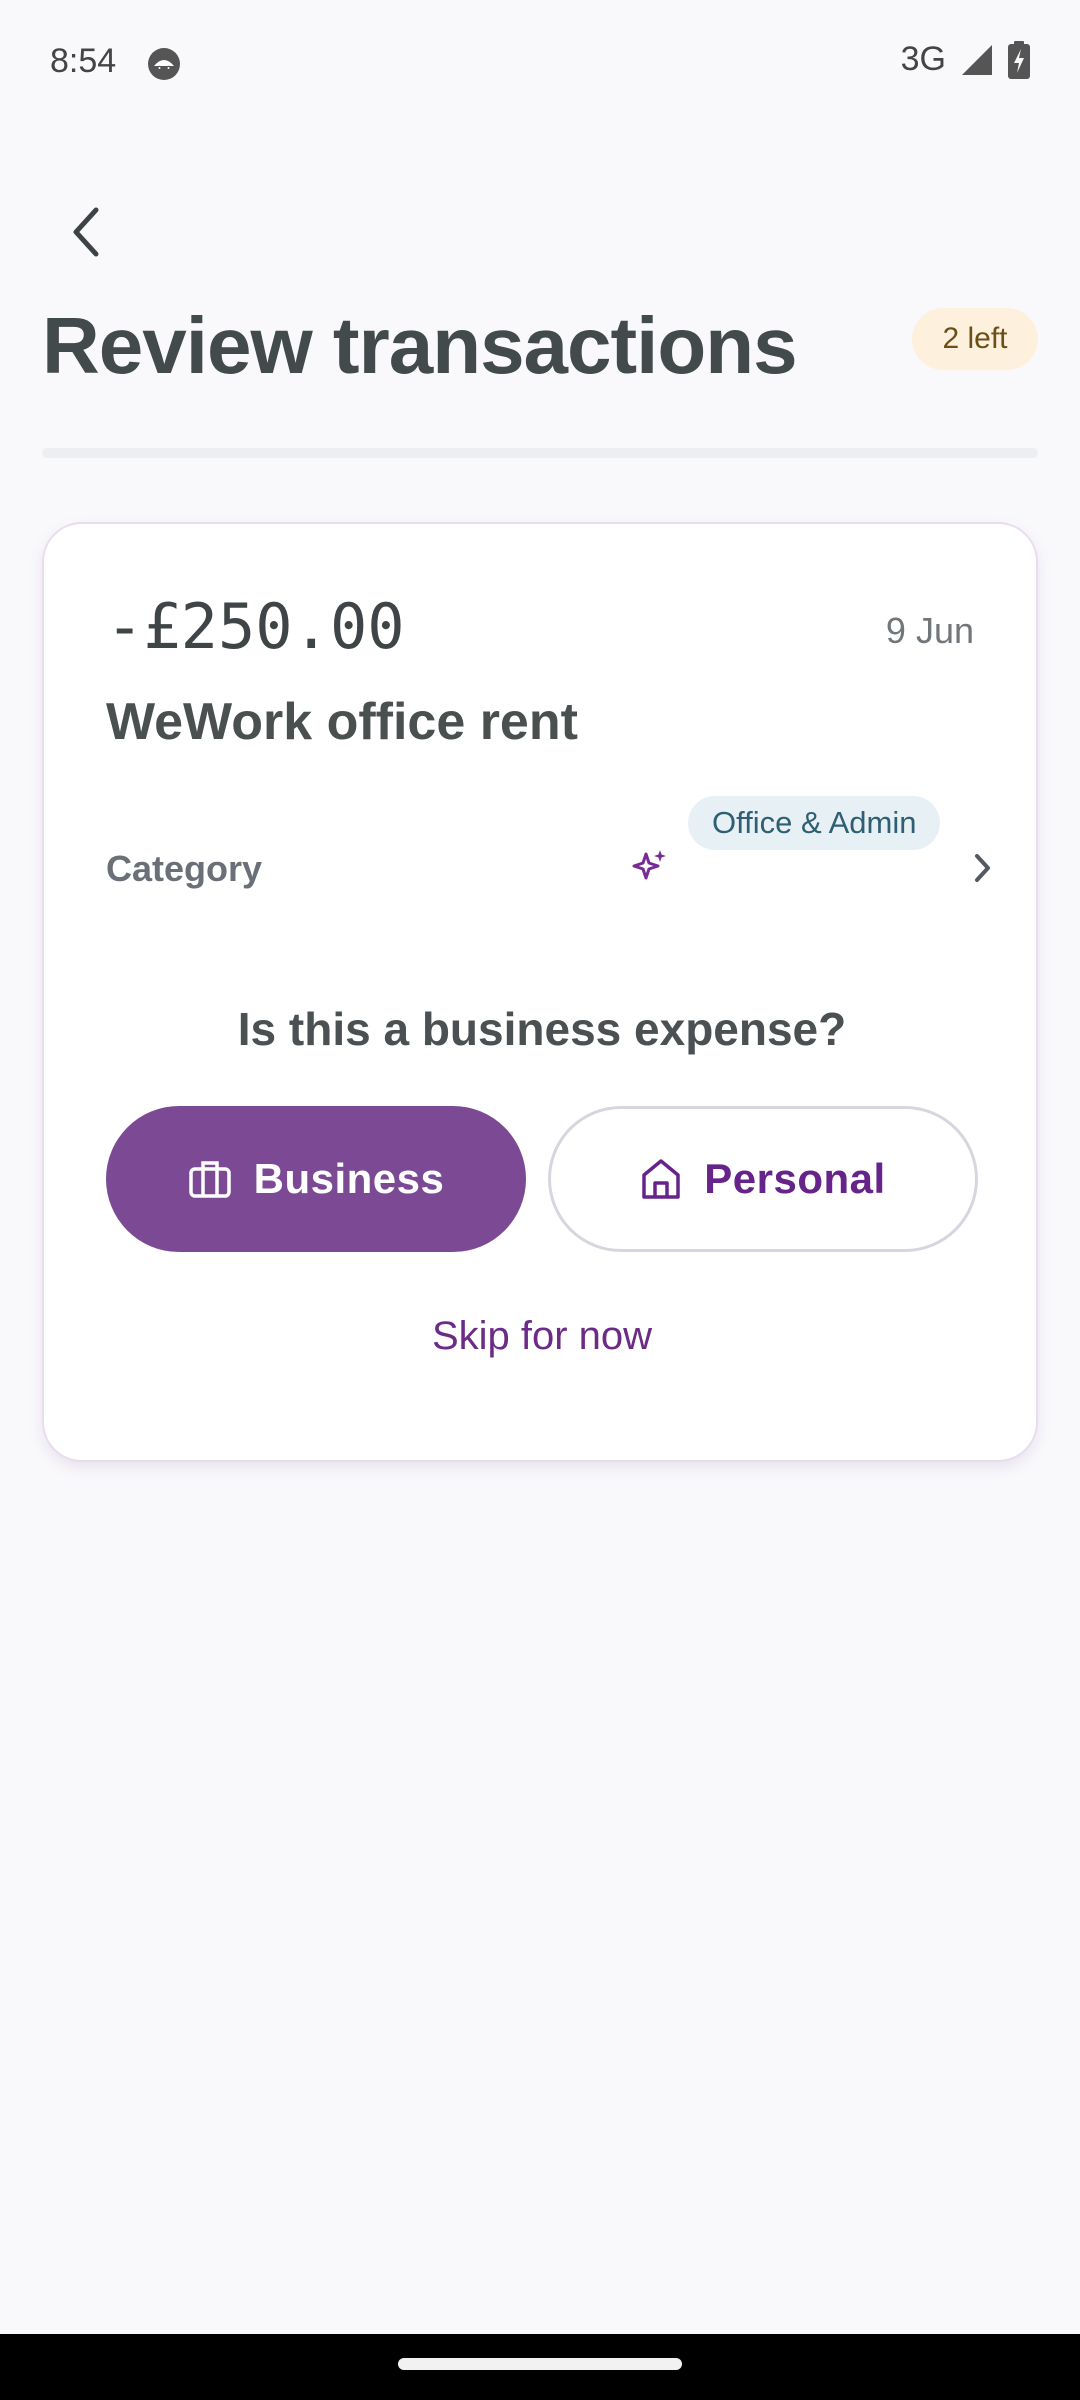 This screenshot has width=1080, height=2400. What do you see at coordinates (1019, 59) in the screenshot?
I see `battery-charging-icon` at bounding box center [1019, 59].